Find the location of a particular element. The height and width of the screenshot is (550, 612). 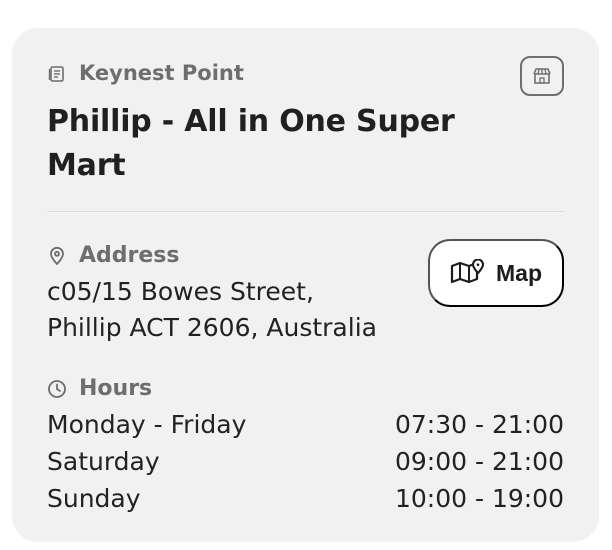

hours-label: Hours is located at coordinates (116, 388).